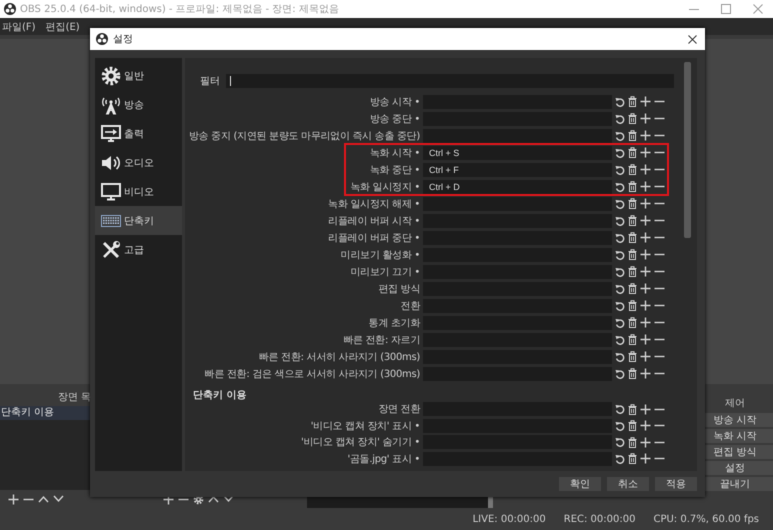  I want to click on scrollbar-thumb, so click(687, 150).